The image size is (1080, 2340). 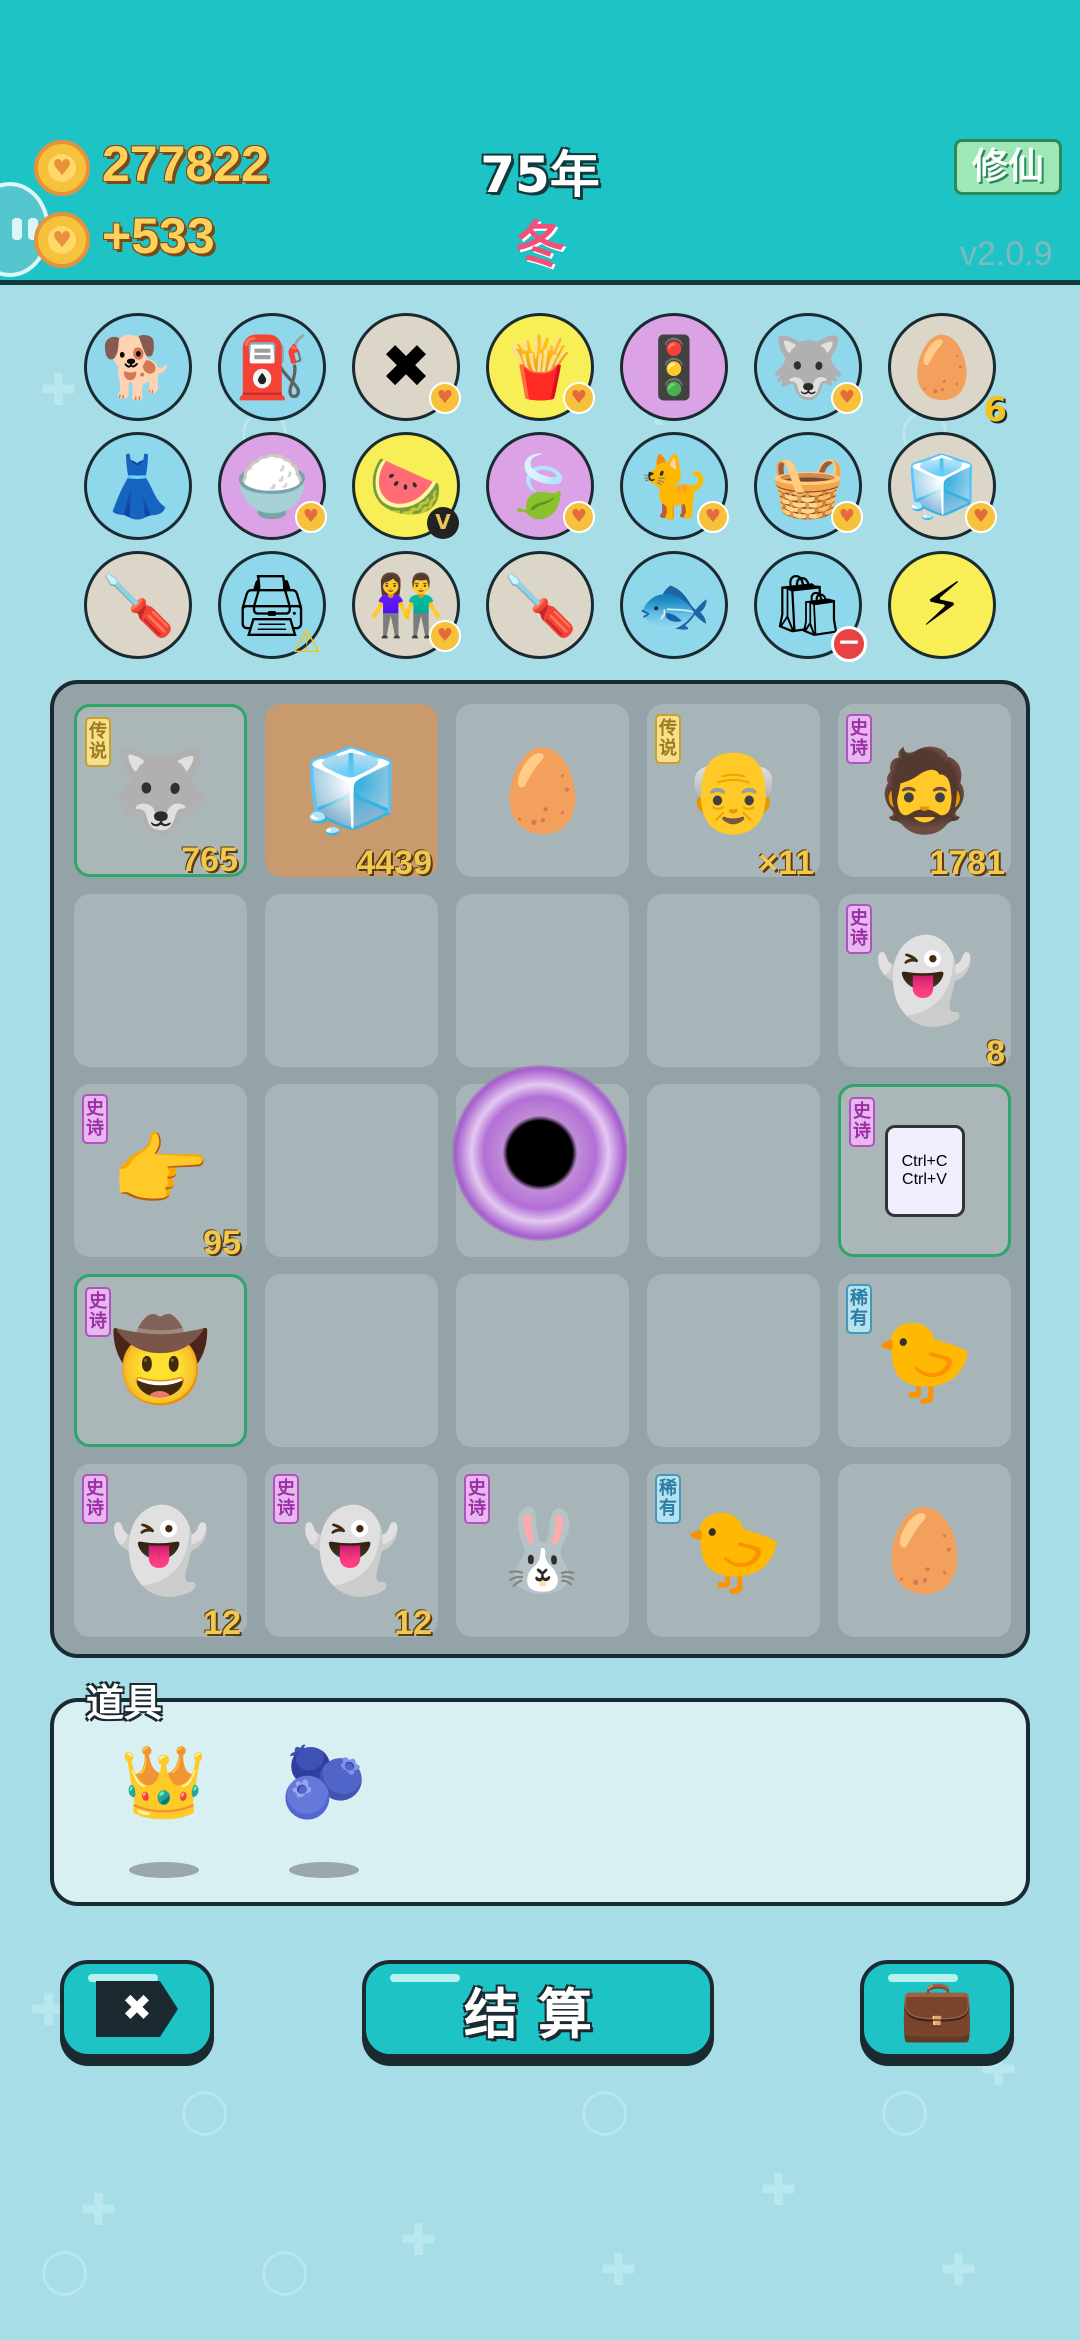 I want to click on lightning-glyph: ⚡, so click(x=942, y=605).